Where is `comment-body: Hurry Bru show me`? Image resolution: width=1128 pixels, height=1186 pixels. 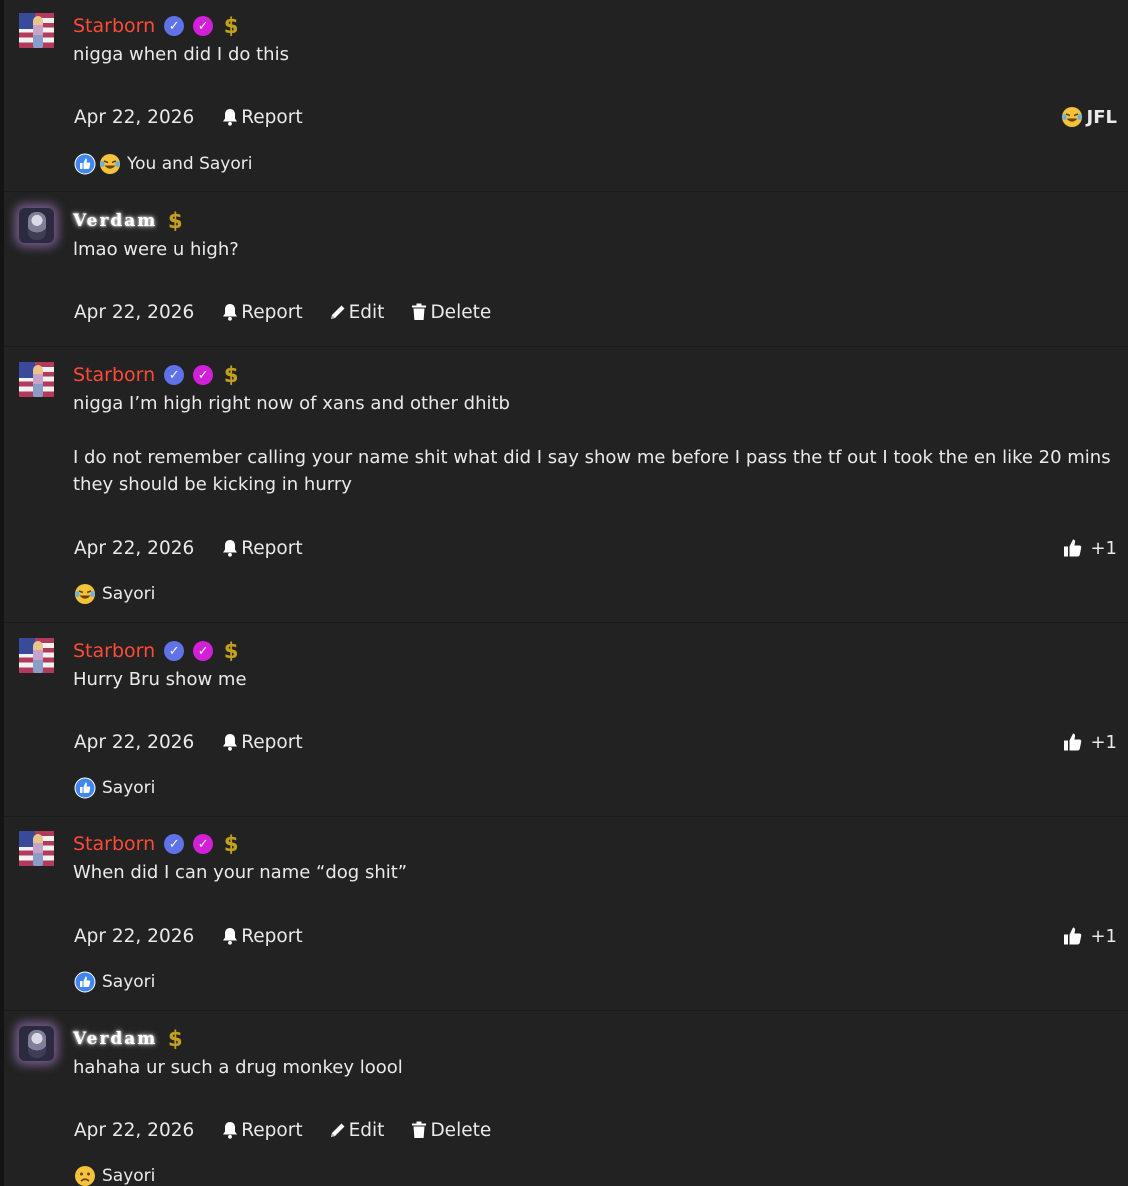
comment-body: Hurry Bru show me is located at coordinates (593, 679).